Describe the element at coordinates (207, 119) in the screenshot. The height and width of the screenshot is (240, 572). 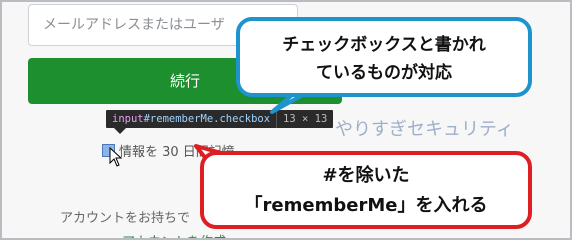
I see `inspector-id-class: #rememberMe.checkbox` at that location.